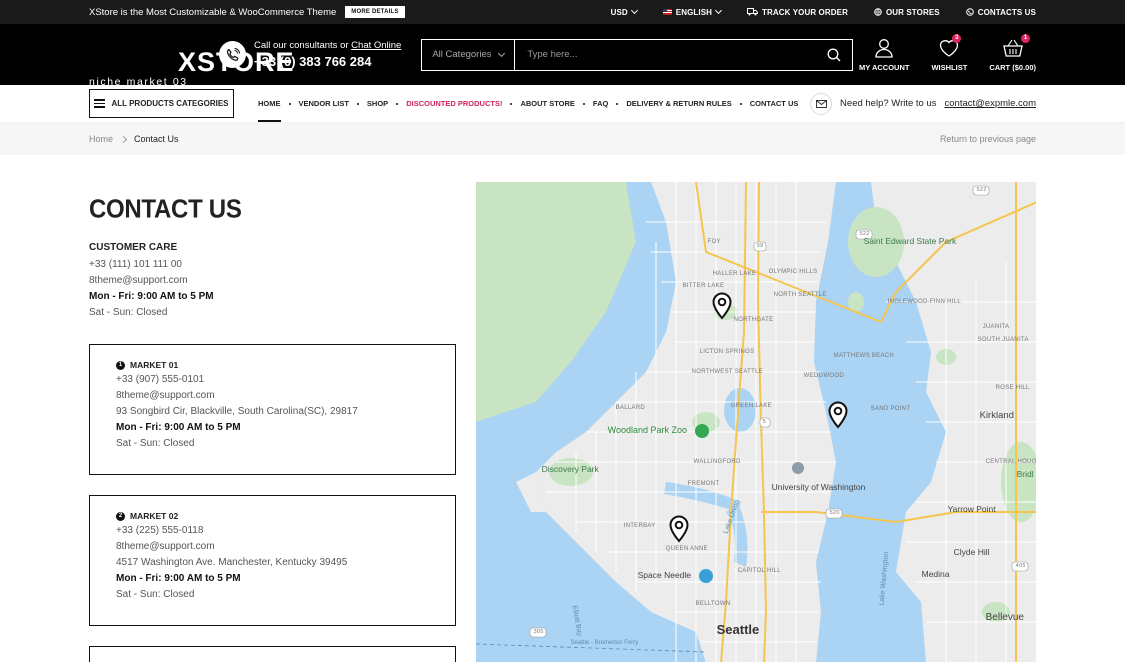 The height and width of the screenshot is (662, 1125). I want to click on cart-label: CART ($0.00), so click(1012, 67).